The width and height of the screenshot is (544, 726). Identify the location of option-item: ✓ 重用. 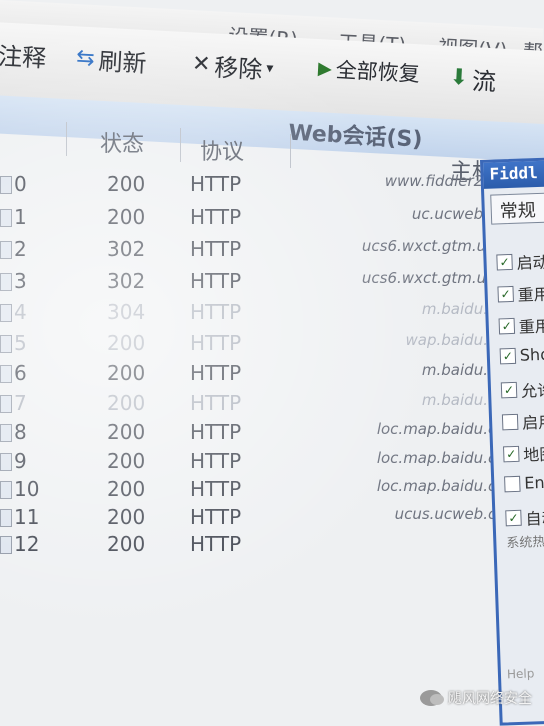
(520, 294).